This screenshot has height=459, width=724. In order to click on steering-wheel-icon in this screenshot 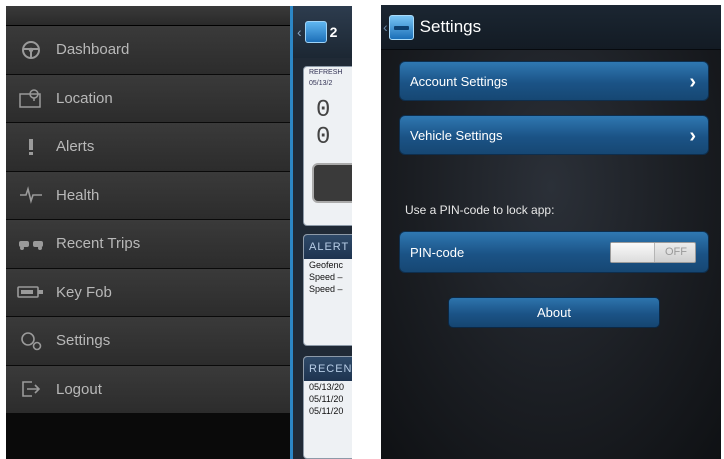, I will do `click(31, 50)`.